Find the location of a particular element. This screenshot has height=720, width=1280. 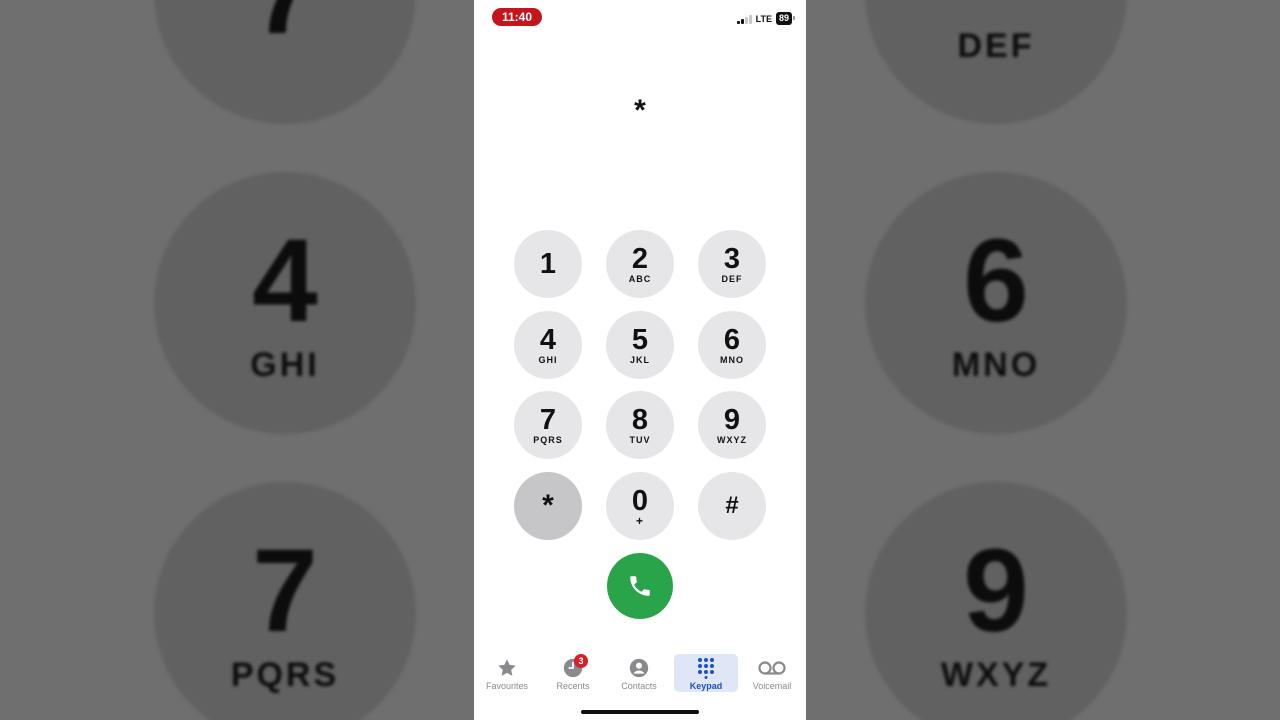

key-letters: JKL is located at coordinates (639, 359).